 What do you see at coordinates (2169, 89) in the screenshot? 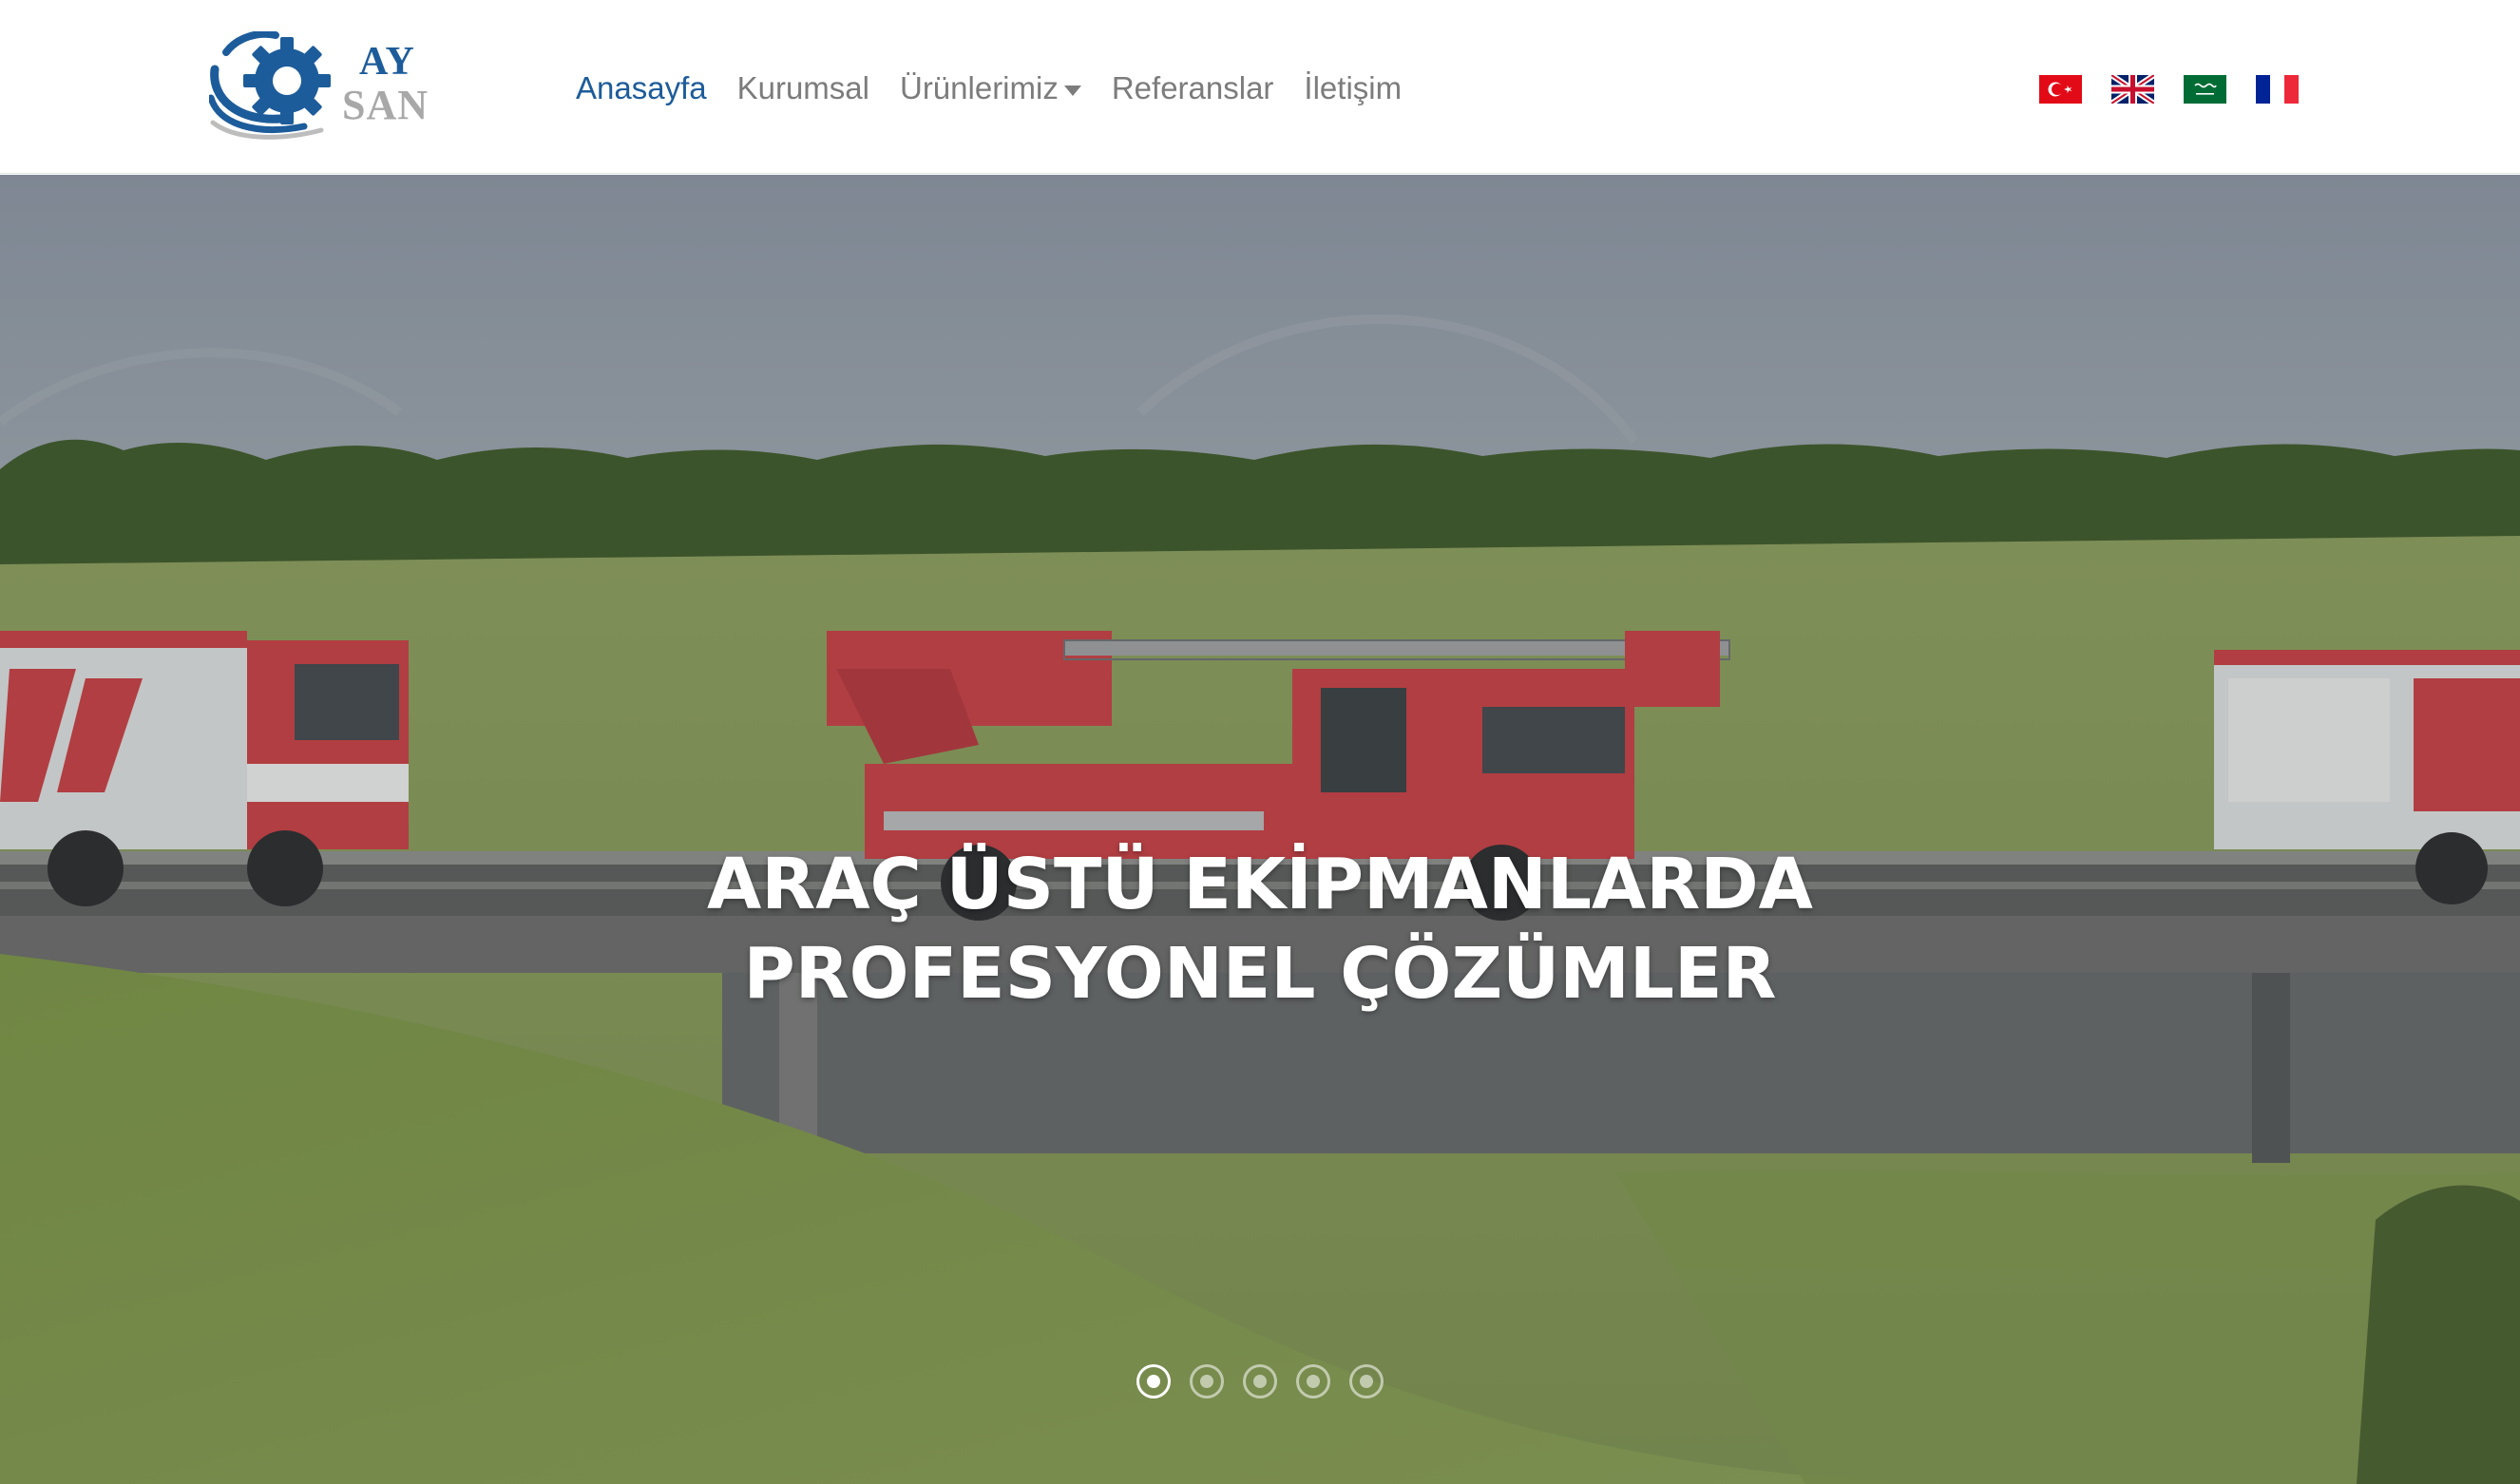
I see `language-switcher` at bounding box center [2169, 89].